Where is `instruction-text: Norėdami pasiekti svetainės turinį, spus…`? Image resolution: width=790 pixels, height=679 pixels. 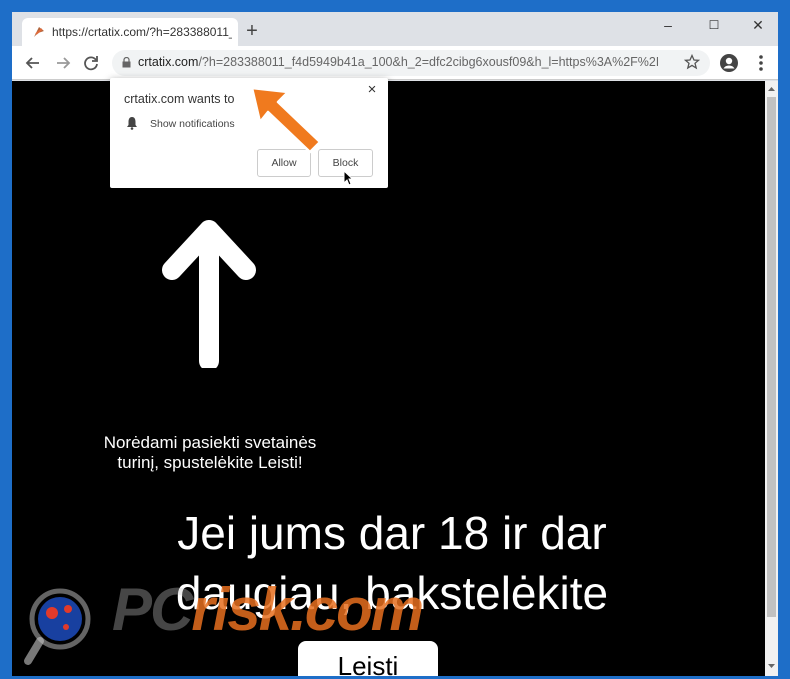
instruction-text: Norėdami pasiekti svetainės turinį, spus… is located at coordinates (210, 453).